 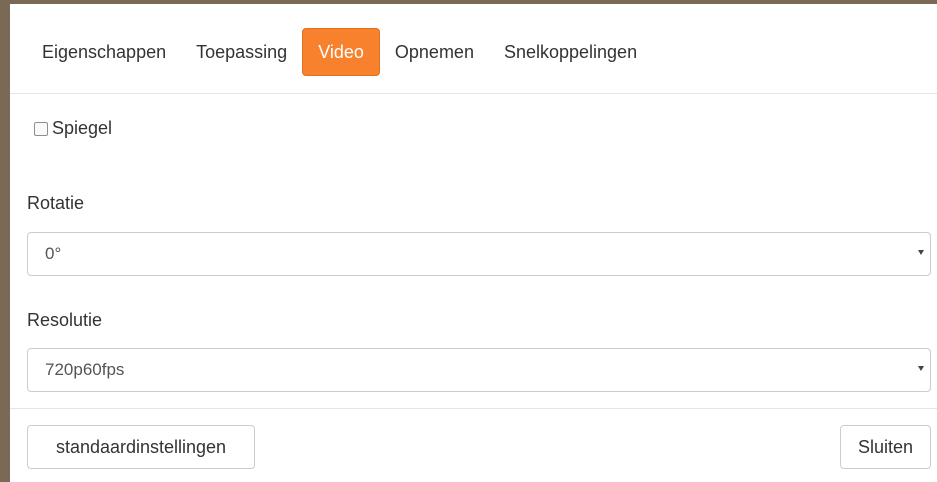 I want to click on tab-snelkoppelingen: Snelkoppelingen, so click(x=570, y=52).